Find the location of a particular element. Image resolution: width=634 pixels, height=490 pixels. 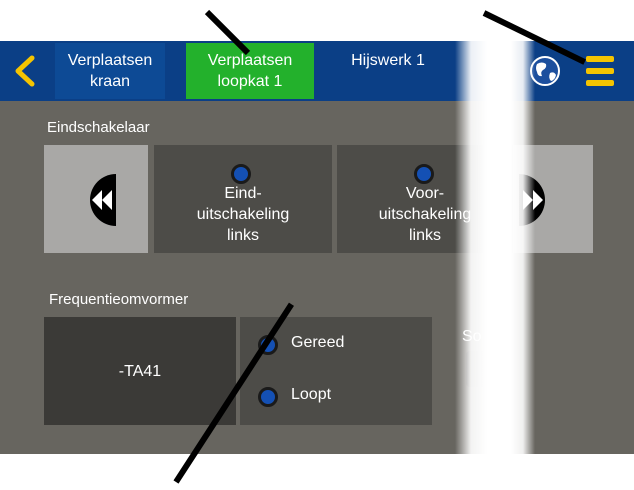

double-chevron-left-icon is located at coordinates (103, 200).